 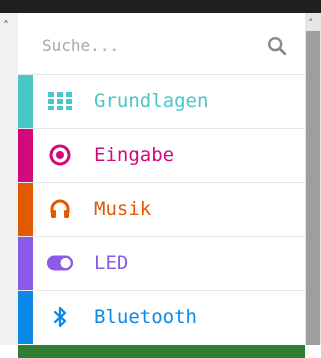 What do you see at coordinates (60, 101) in the screenshot?
I see `grid-icon` at bounding box center [60, 101].